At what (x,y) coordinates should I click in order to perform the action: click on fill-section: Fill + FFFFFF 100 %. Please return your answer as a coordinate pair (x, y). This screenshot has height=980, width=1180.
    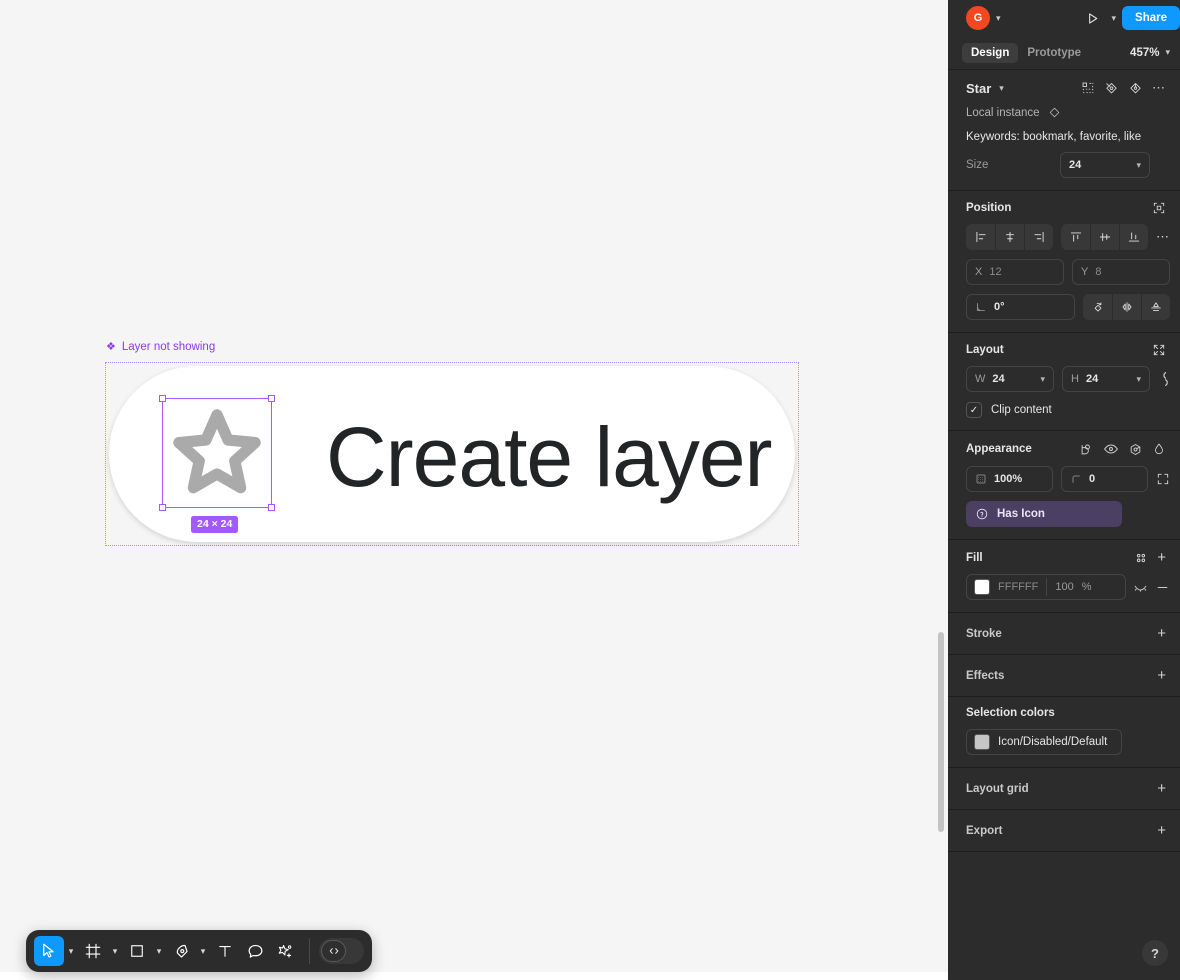
    Looking at the image, I should click on (1064, 576).